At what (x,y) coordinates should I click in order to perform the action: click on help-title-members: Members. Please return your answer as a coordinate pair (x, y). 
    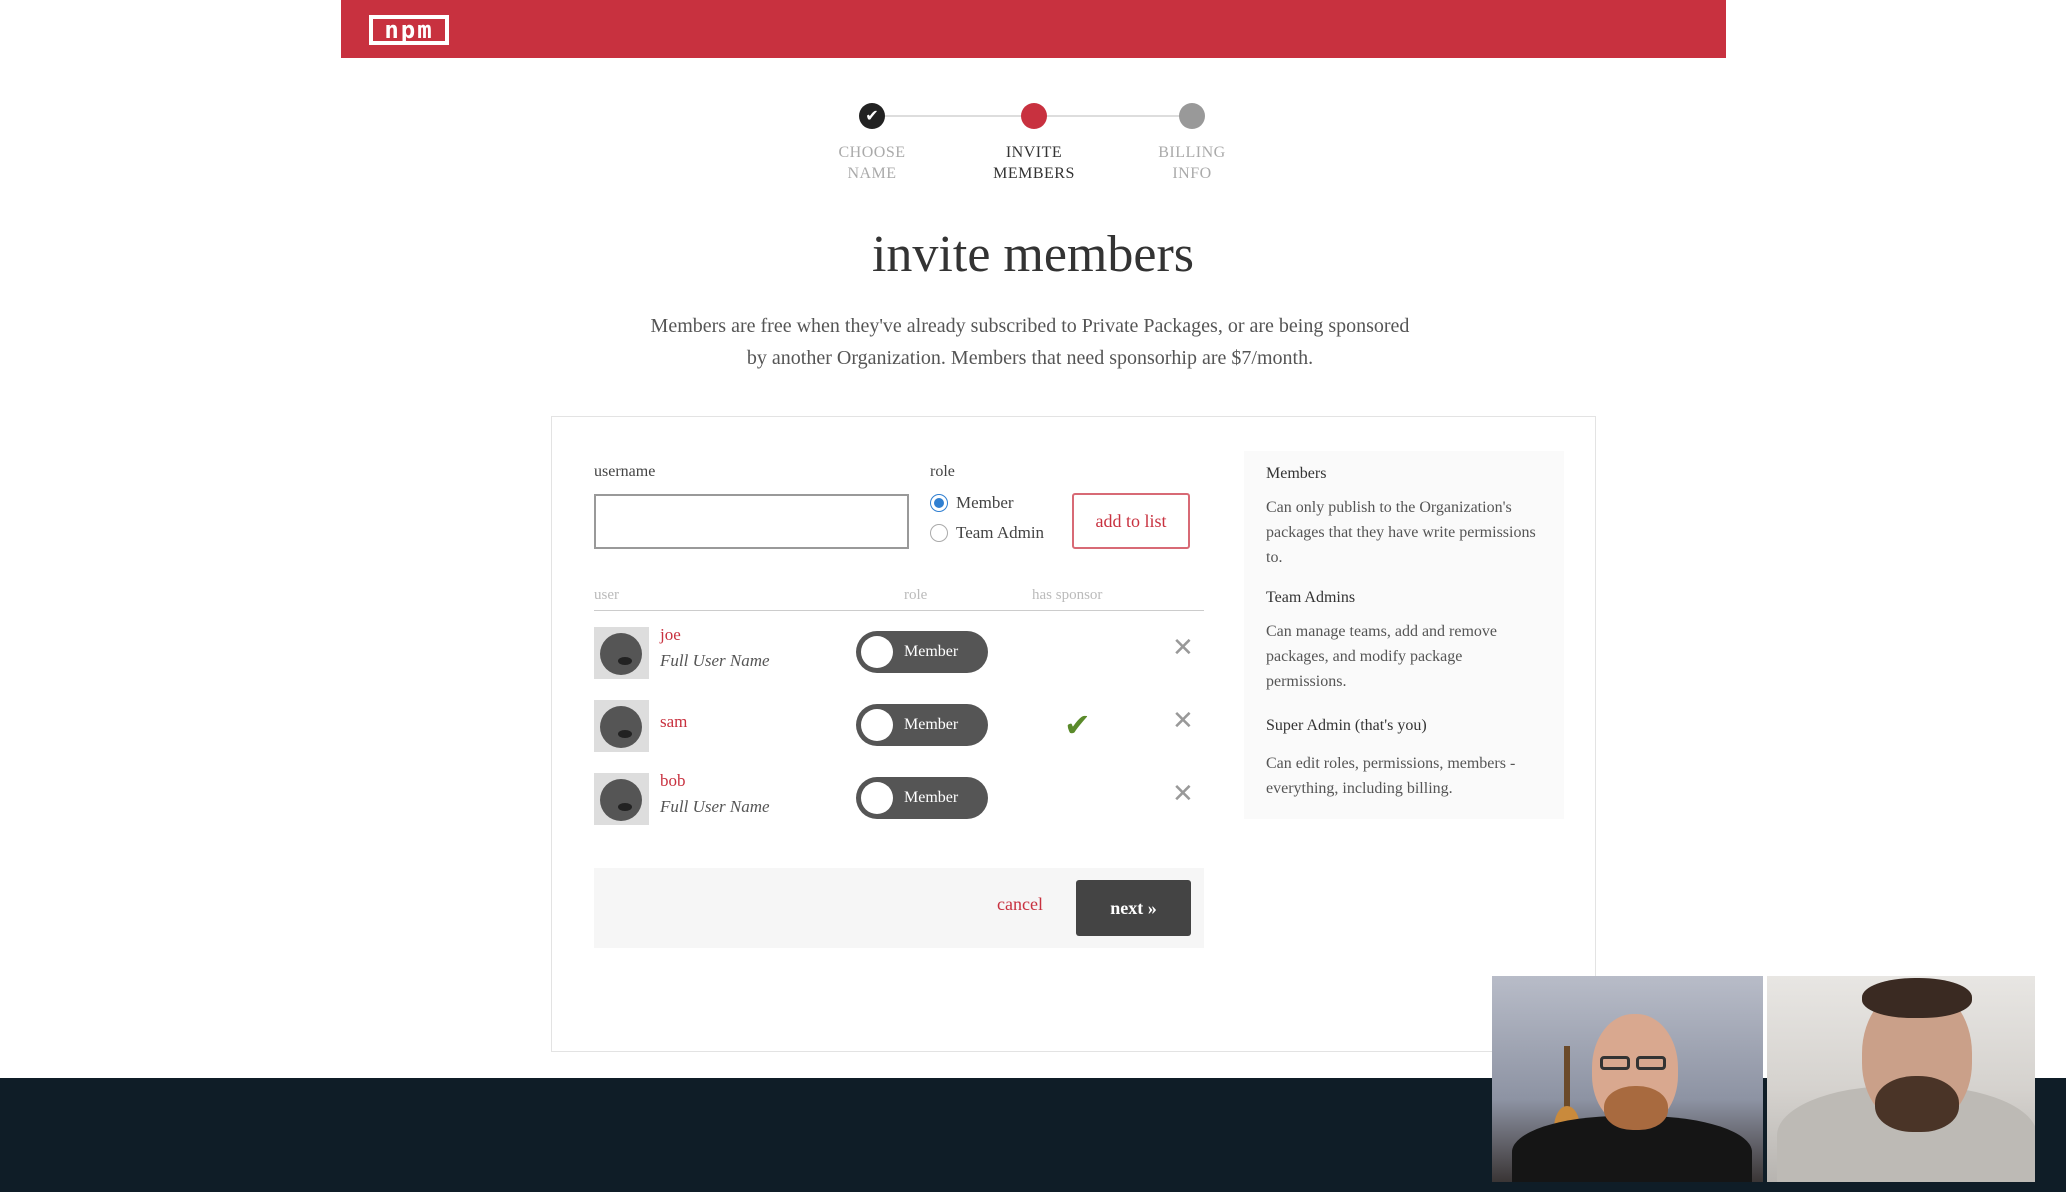
    Looking at the image, I should click on (1296, 473).